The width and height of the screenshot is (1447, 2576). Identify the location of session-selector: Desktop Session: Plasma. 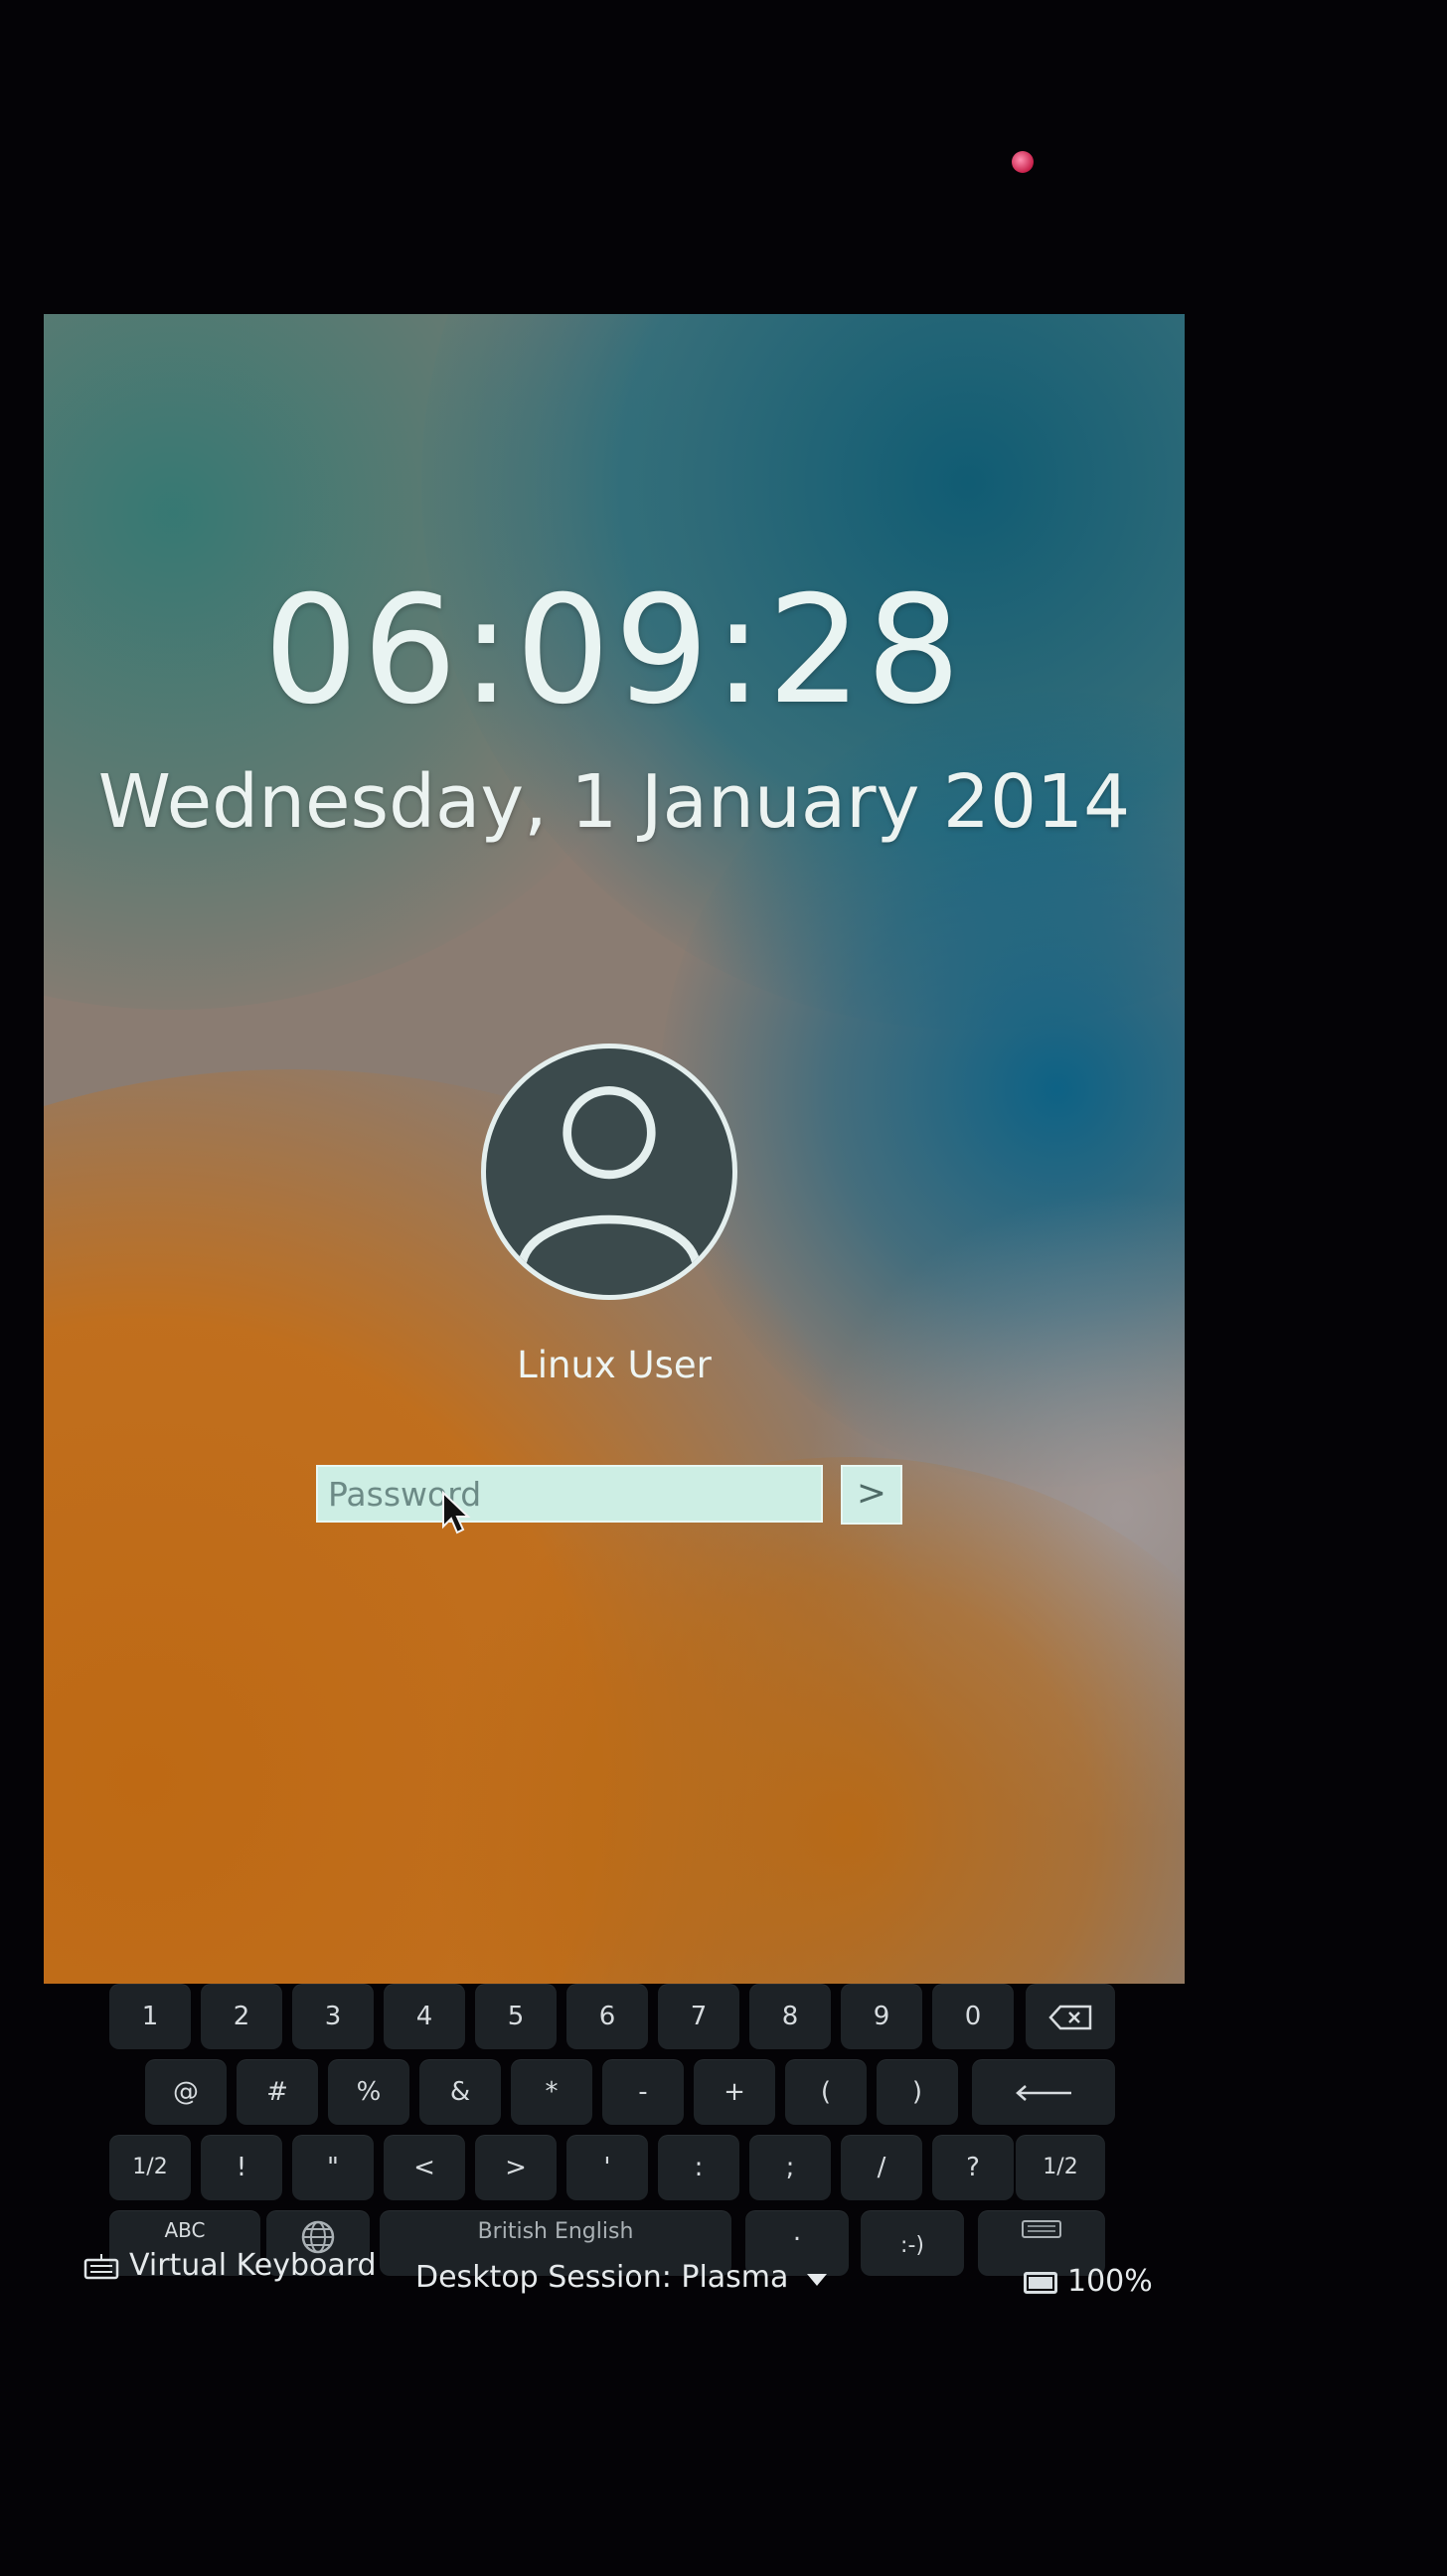
(601, 2277).